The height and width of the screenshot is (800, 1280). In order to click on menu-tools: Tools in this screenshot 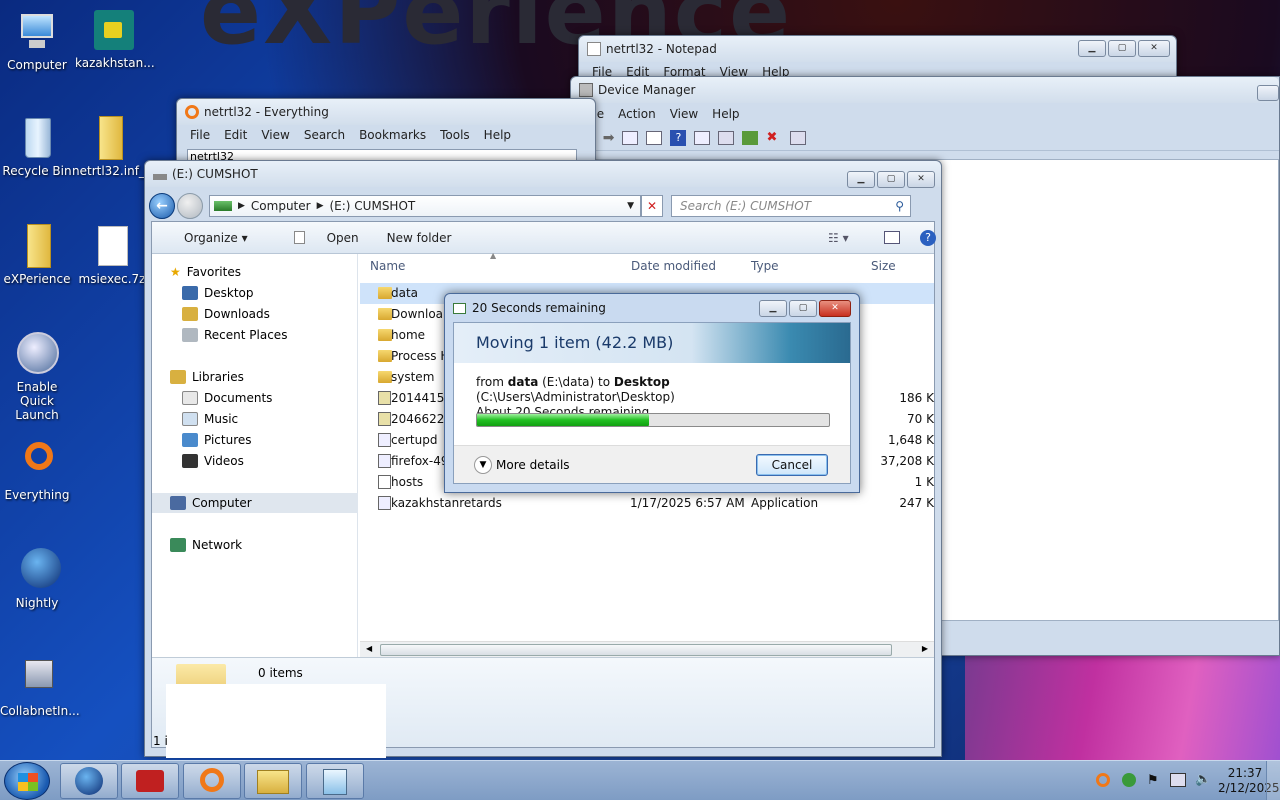, I will do `click(455, 135)`.